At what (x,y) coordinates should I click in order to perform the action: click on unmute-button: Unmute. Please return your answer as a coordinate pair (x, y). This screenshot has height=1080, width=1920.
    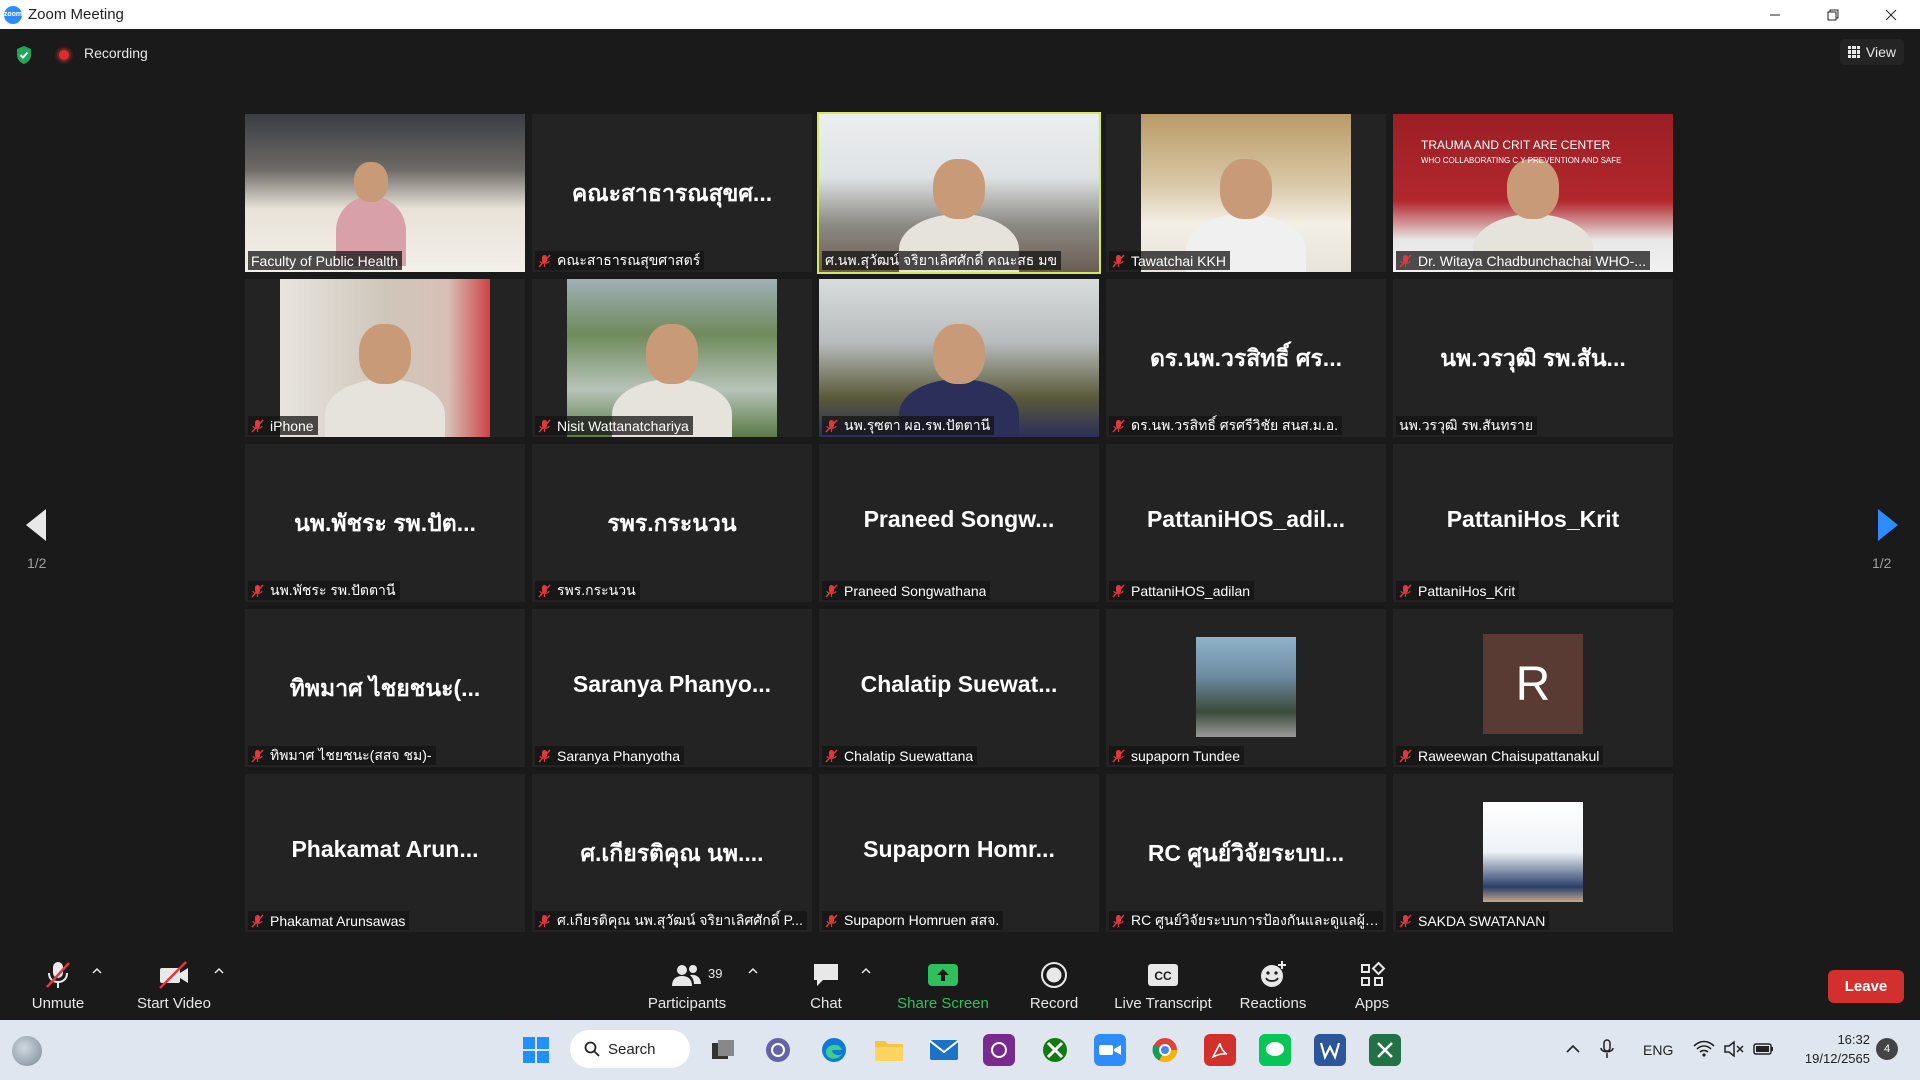
    Looking at the image, I should click on (58, 987).